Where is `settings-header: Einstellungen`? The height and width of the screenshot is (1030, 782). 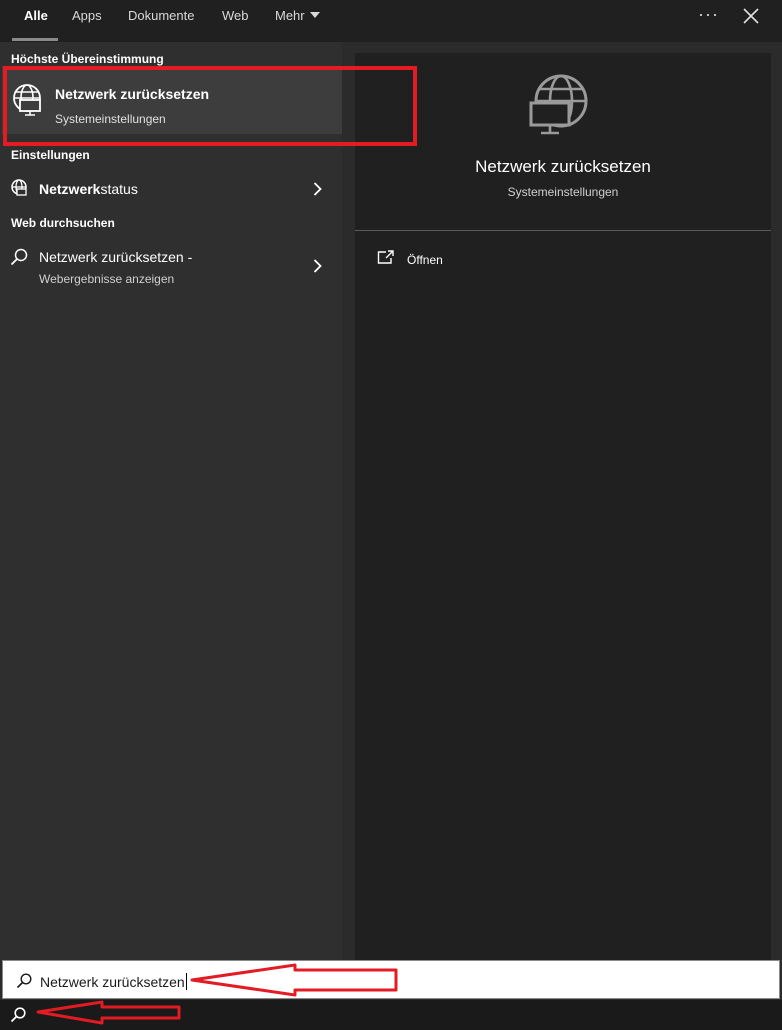 settings-header: Einstellungen is located at coordinates (50, 155).